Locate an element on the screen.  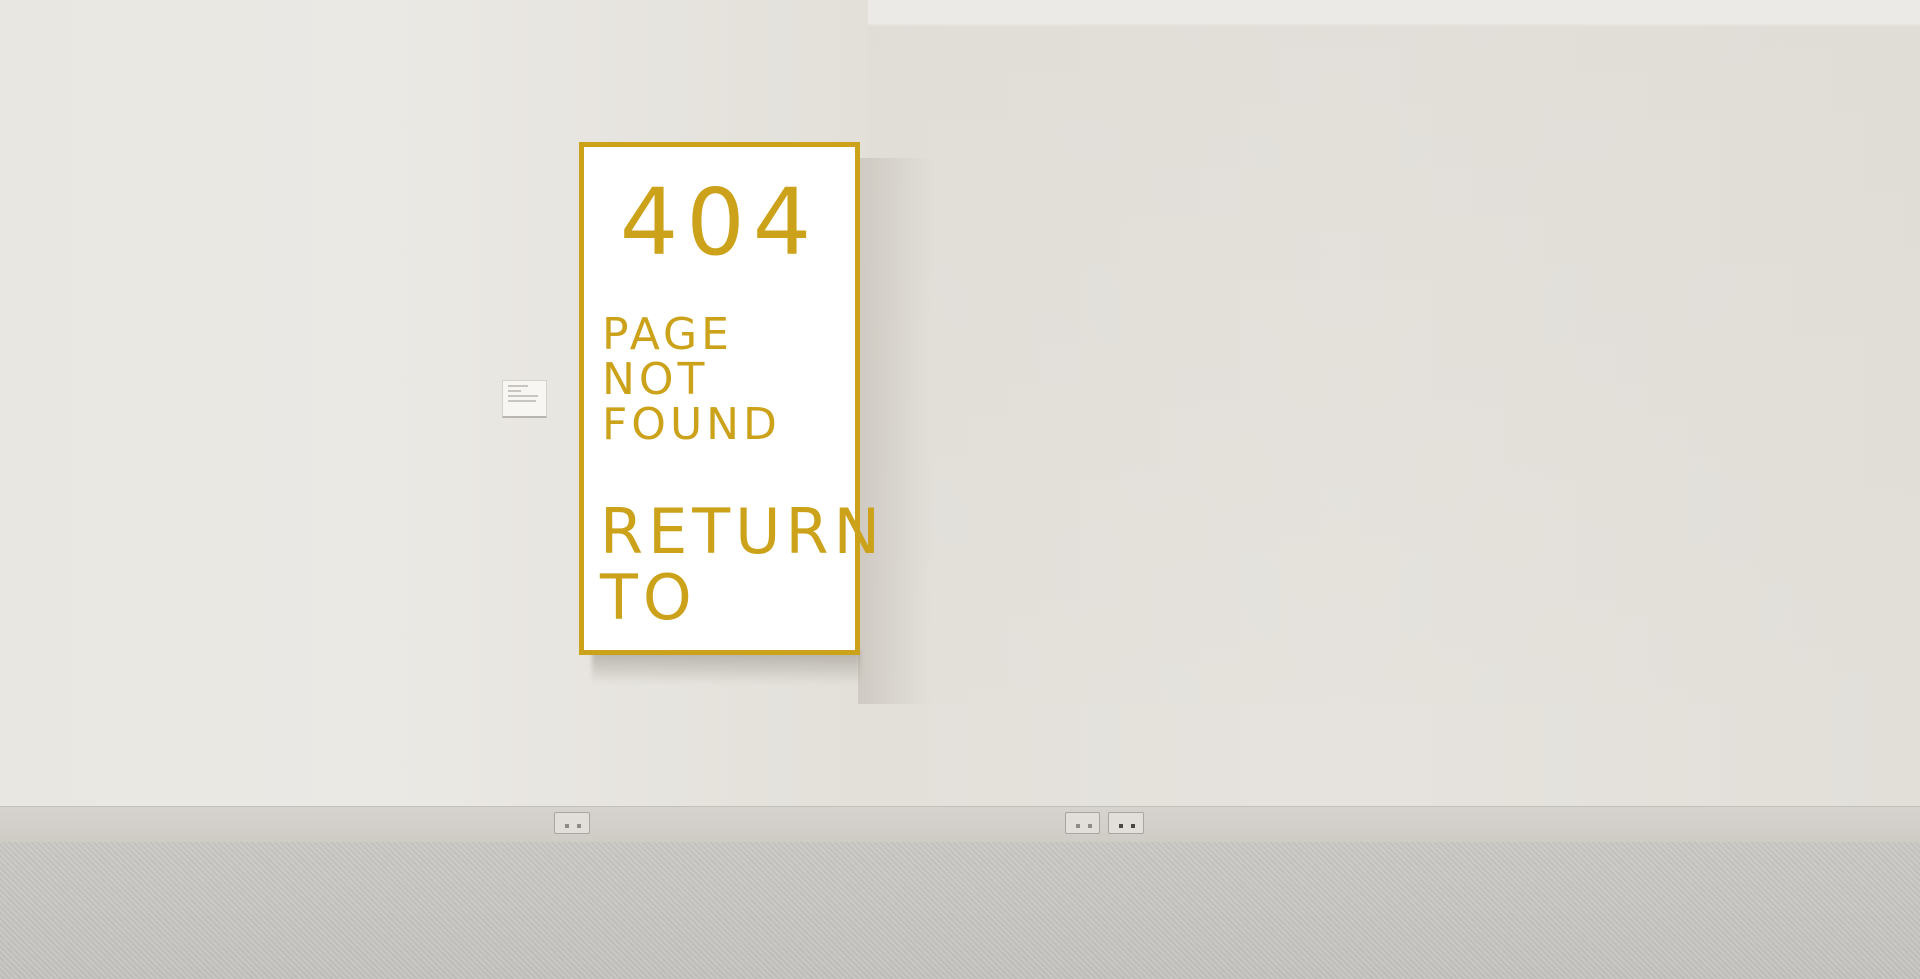
frame-shadow is located at coordinates (726, 667).